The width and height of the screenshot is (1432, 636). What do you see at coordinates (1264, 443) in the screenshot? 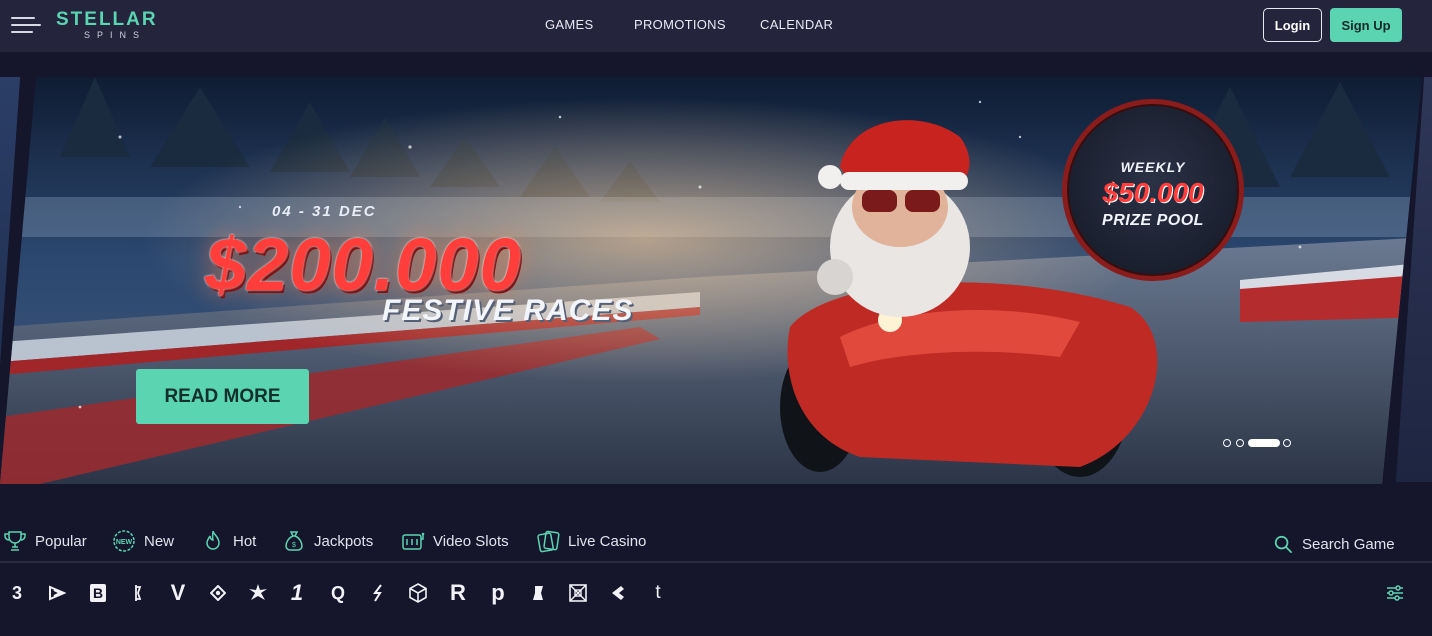
I see `carousel-dot-active` at bounding box center [1264, 443].